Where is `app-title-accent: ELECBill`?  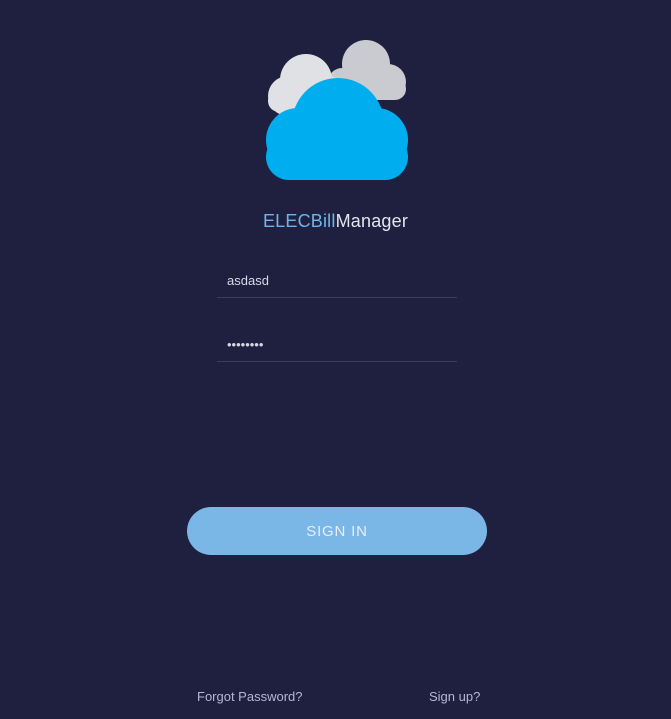 app-title-accent: ELECBill is located at coordinates (299, 221).